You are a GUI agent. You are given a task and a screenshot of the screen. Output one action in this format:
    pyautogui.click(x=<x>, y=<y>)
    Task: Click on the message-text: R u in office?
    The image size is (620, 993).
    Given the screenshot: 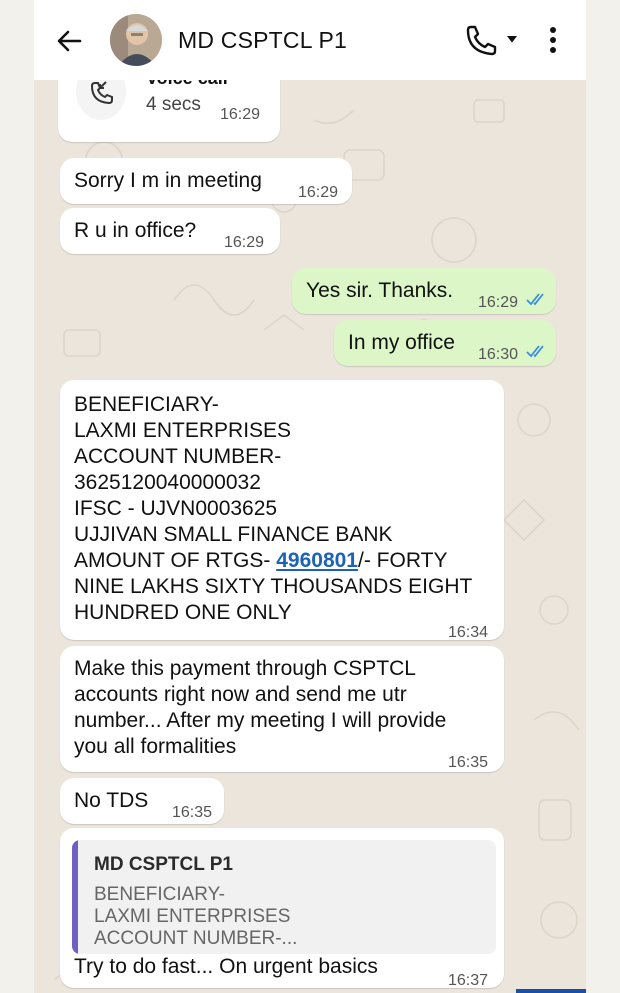 What is the action you would take?
    pyautogui.click(x=135, y=230)
    